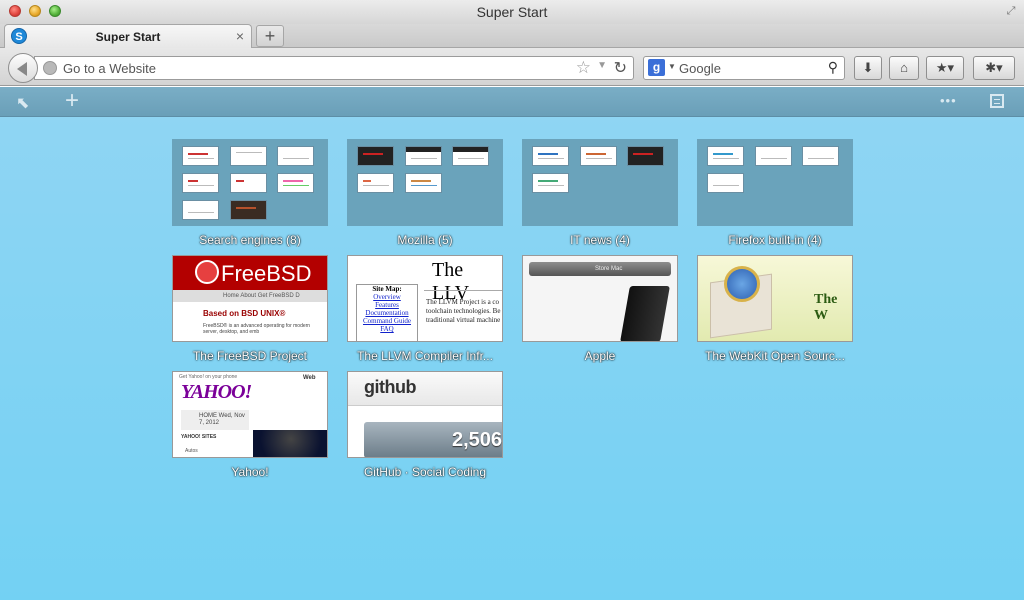 The height and width of the screenshot is (600, 1024). Describe the element at coordinates (50, 68) in the screenshot. I see `globe-icon` at that location.